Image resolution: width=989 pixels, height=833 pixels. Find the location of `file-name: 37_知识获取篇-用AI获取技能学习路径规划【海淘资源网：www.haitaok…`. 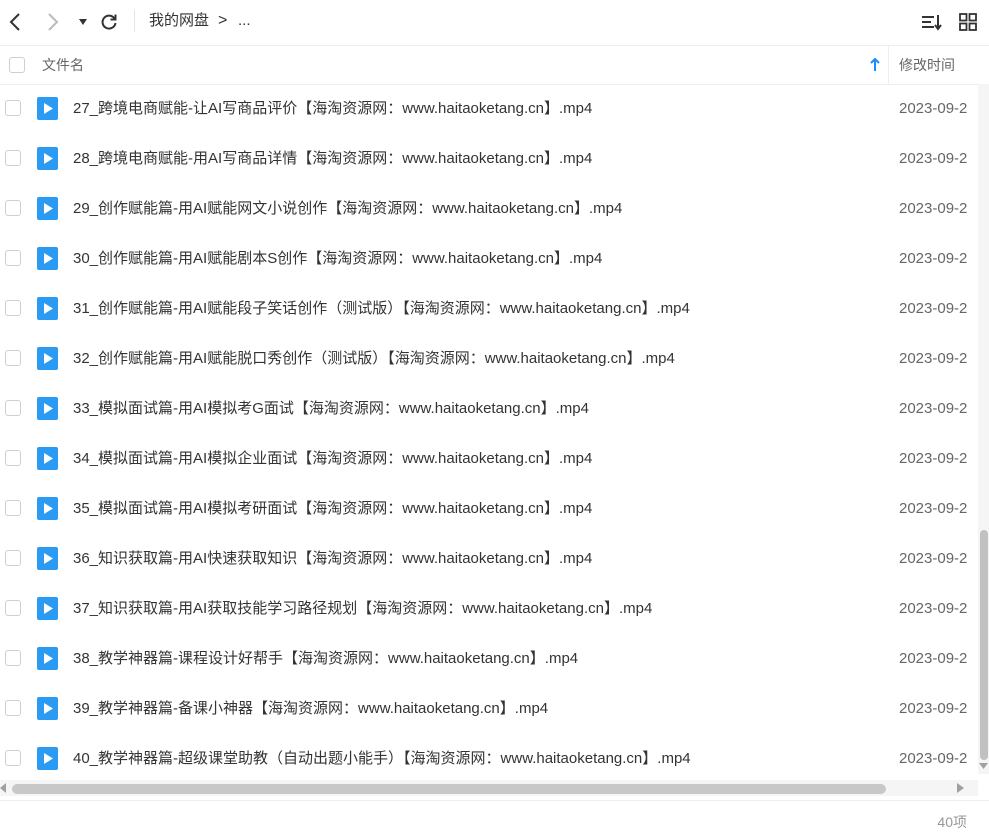

file-name: 37_知识获取篇-用AI获取技能学习路径规划【海淘资源网：www.haitaok… is located at coordinates (362, 609).